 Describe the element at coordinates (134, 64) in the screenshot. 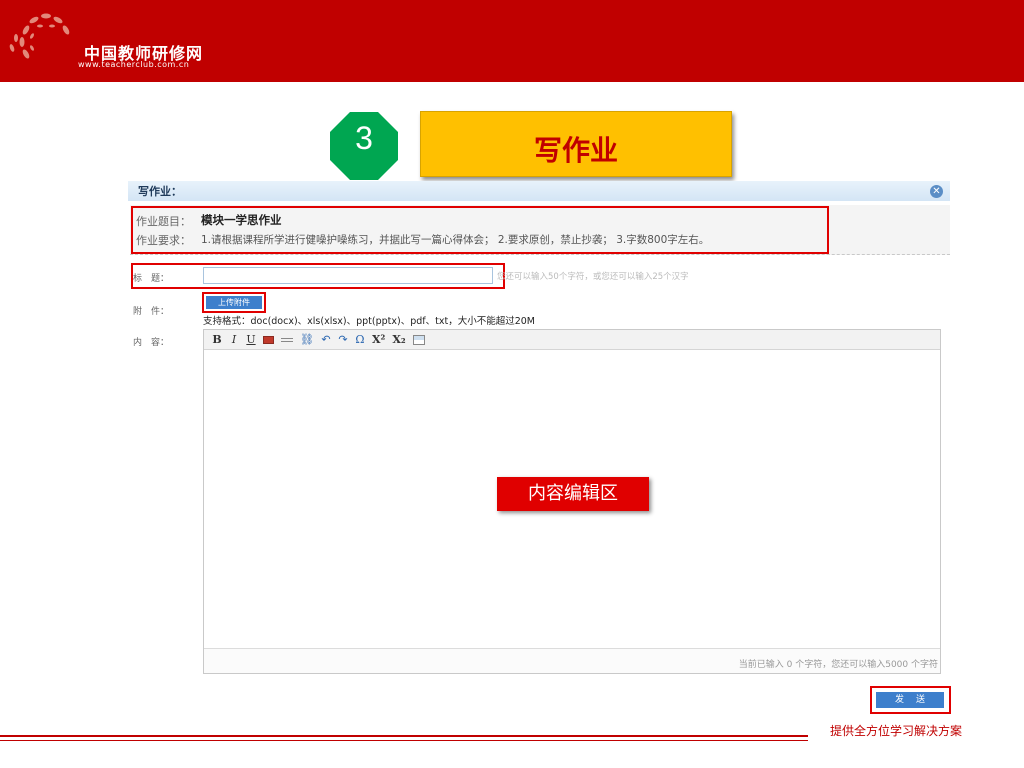

I see `site-url: www.teacherclub.com.cn` at that location.